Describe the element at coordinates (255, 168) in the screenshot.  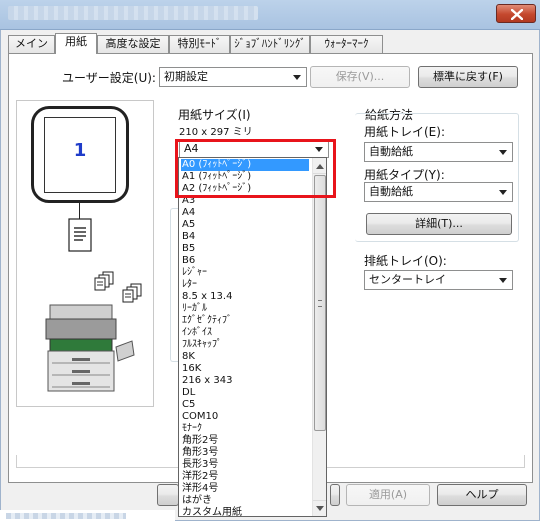
I see `highlight-callout` at that location.